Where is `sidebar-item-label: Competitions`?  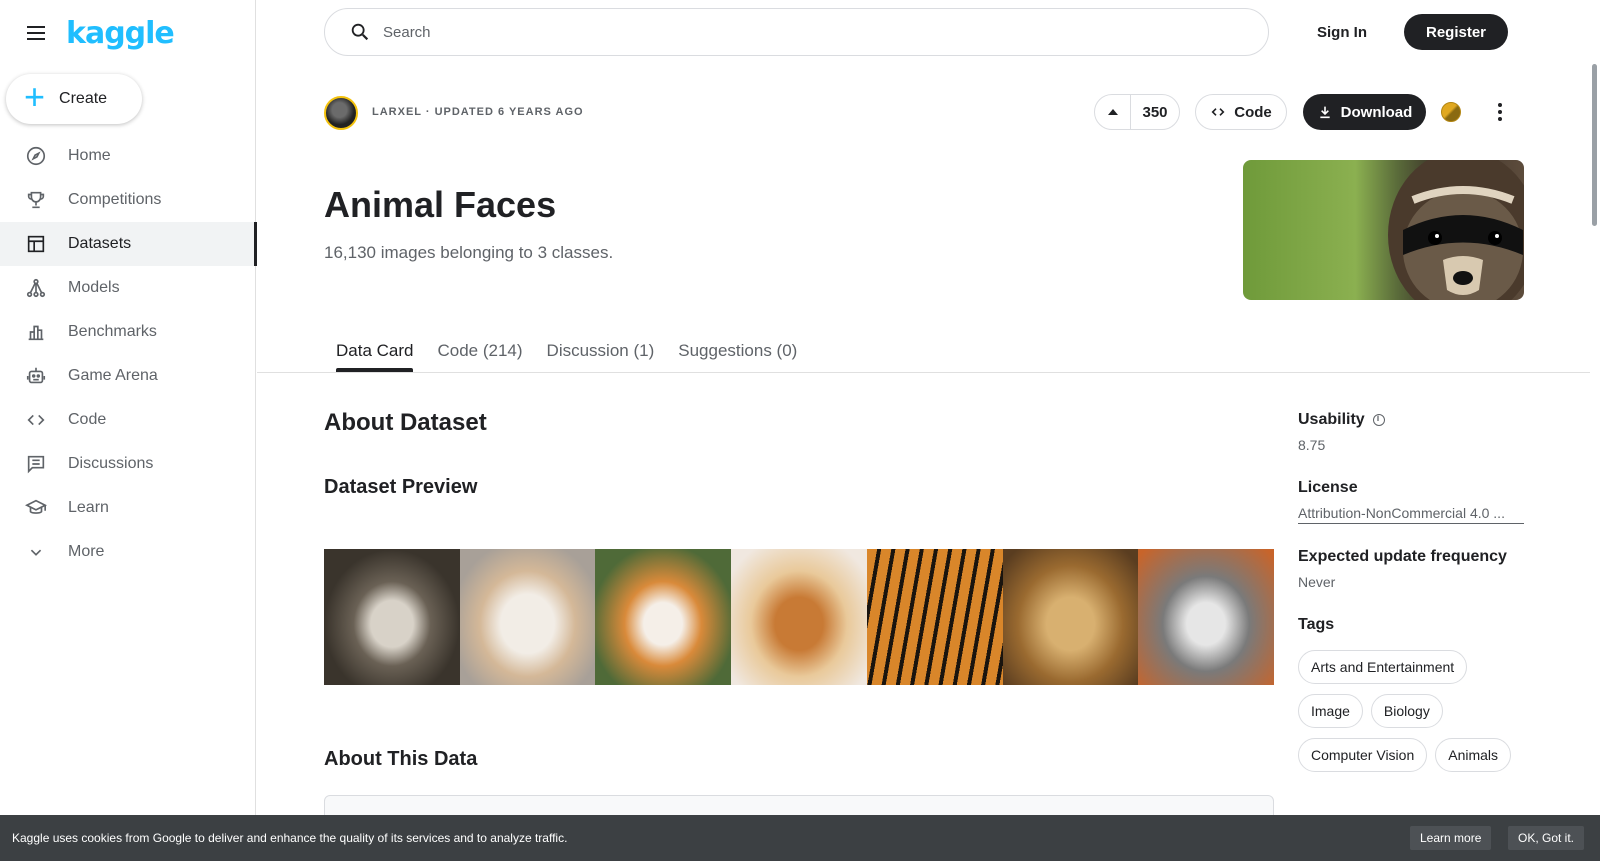
sidebar-item-label: Competitions is located at coordinates (115, 199).